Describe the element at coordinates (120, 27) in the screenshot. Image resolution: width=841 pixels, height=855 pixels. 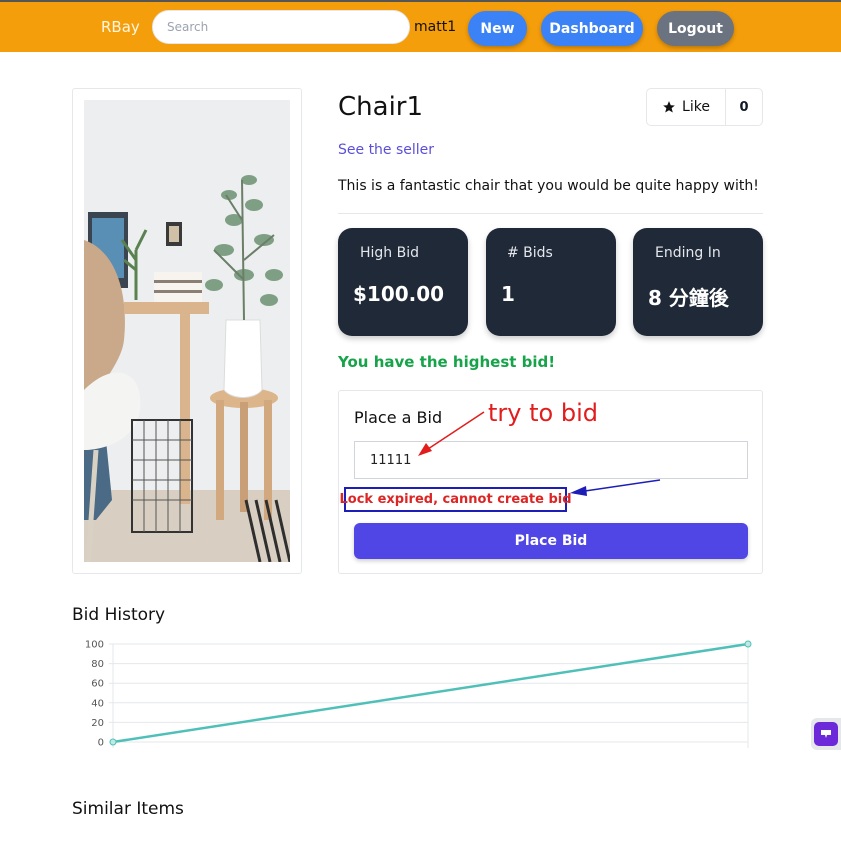
I see `brand-logo: RBay` at that location.